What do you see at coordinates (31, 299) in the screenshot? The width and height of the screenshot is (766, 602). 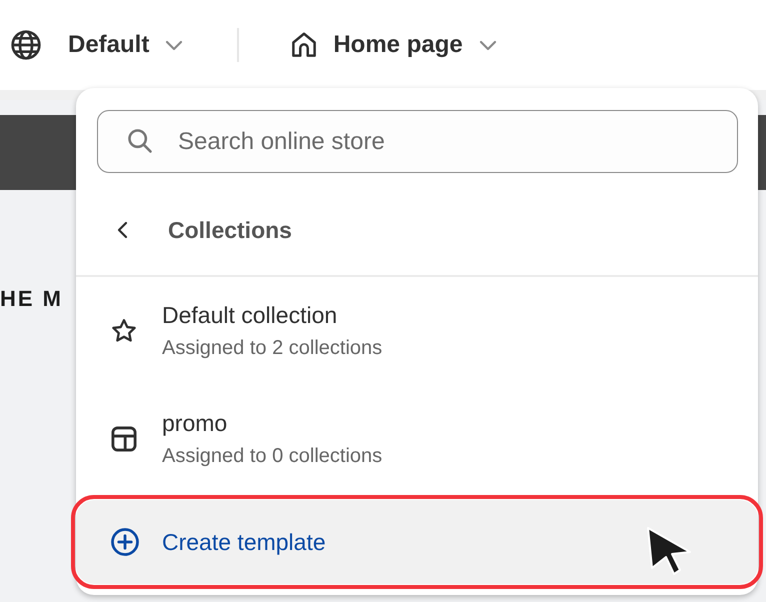 I see `store-heading: HE M` at bounding box center [31, 299].